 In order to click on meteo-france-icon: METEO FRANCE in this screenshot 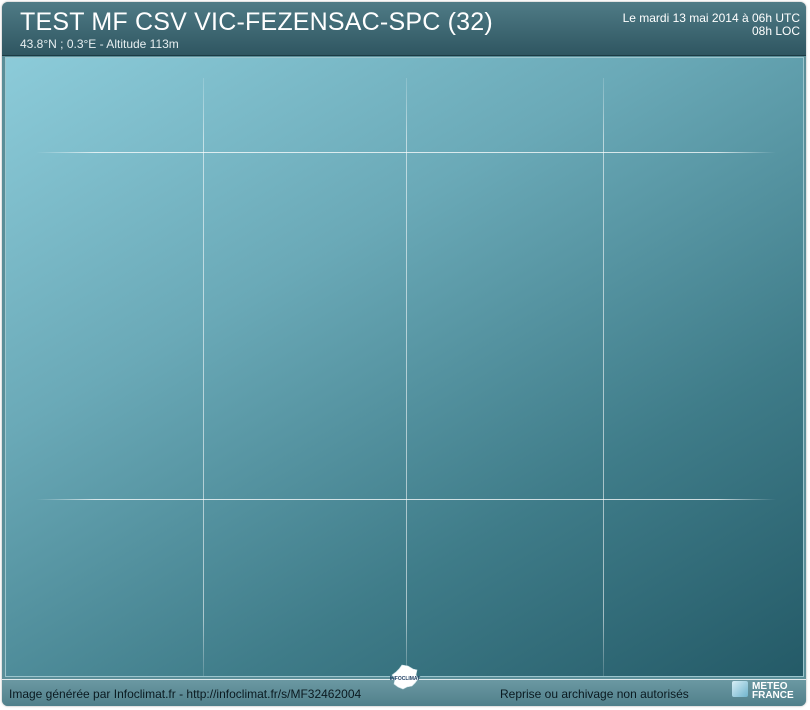, I will do `click(765, 692)`.